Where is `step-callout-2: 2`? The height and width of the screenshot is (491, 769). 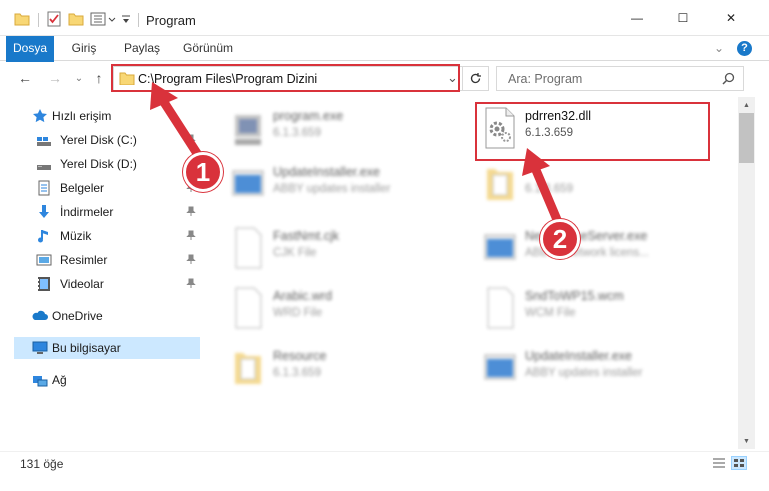
step-callout-2: 2 is located at coordinates (560, 239).